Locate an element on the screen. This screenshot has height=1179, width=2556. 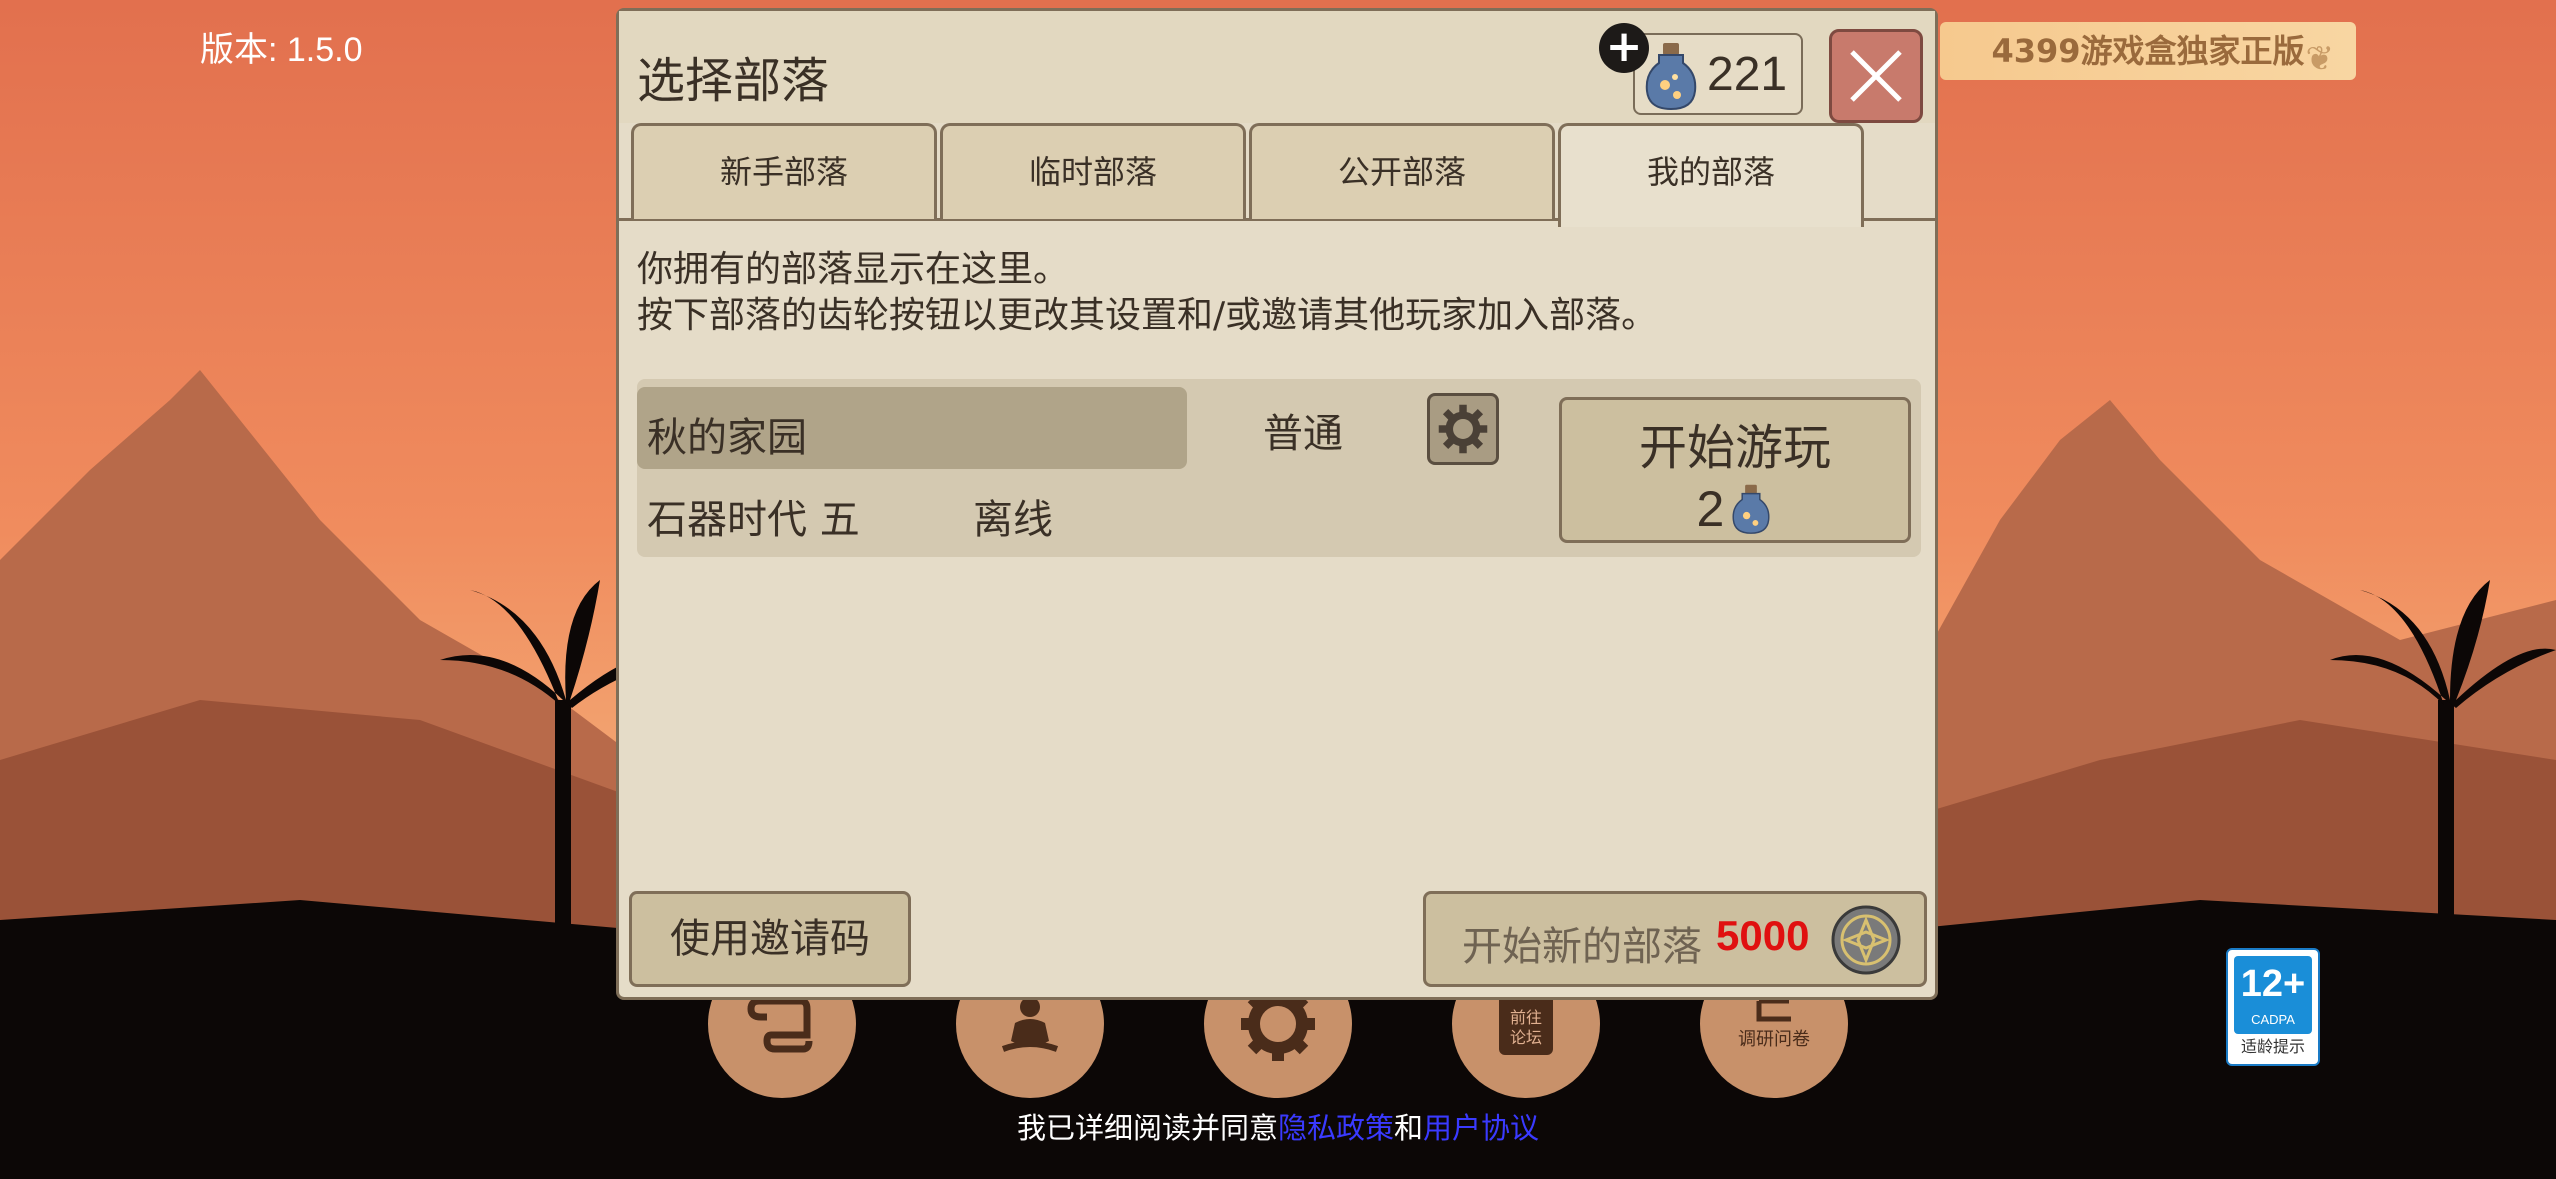
age-rating: 12+ is located at coordinates (2273, 984).